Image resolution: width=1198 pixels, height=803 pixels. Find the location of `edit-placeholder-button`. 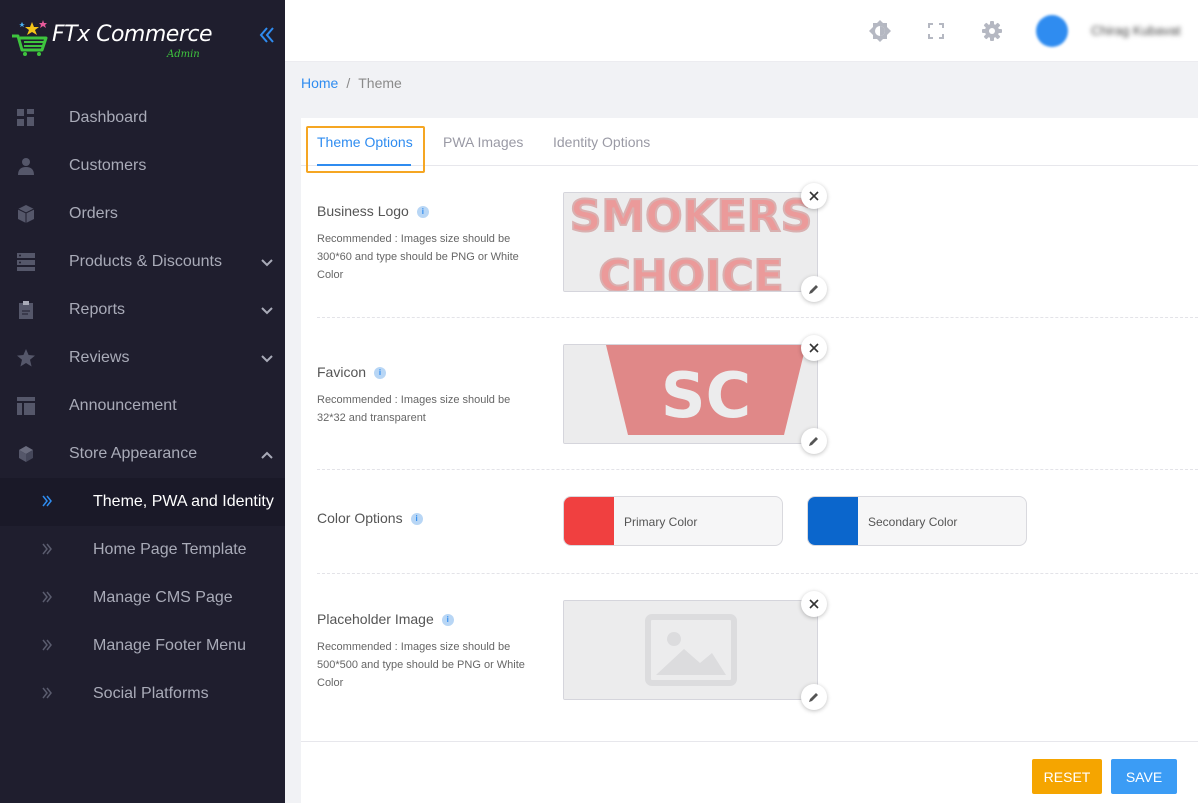

edit-placeholder-button is located at coordinates (814, 697).